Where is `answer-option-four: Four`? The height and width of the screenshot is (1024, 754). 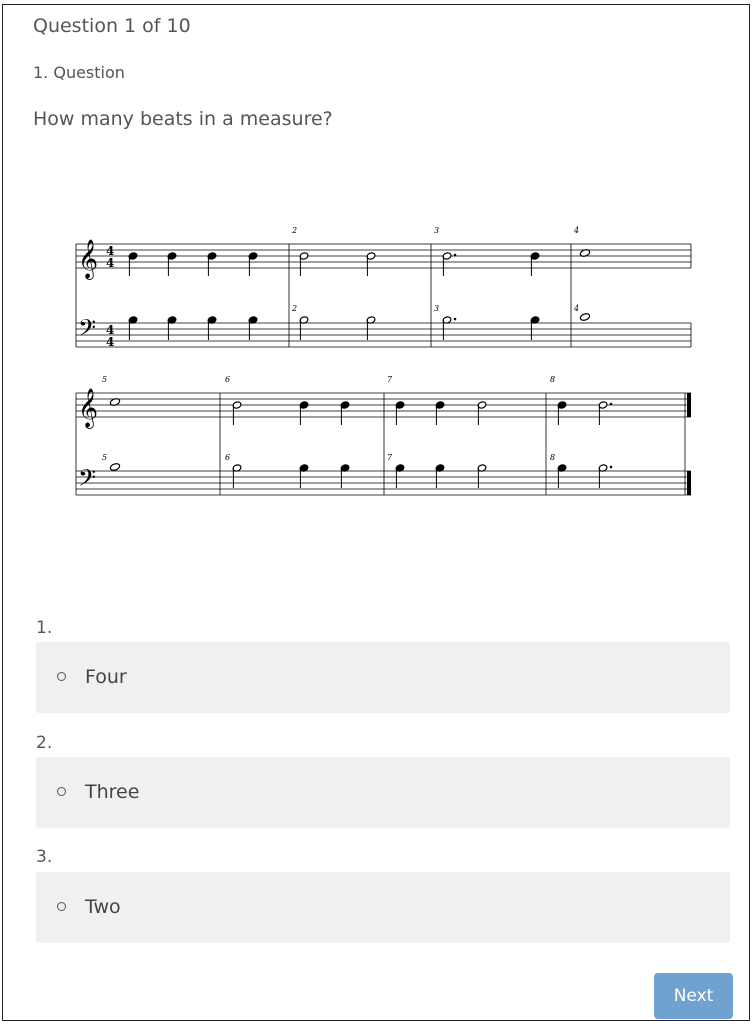
answer-option-four: Four is located at coordinates (383, 677).